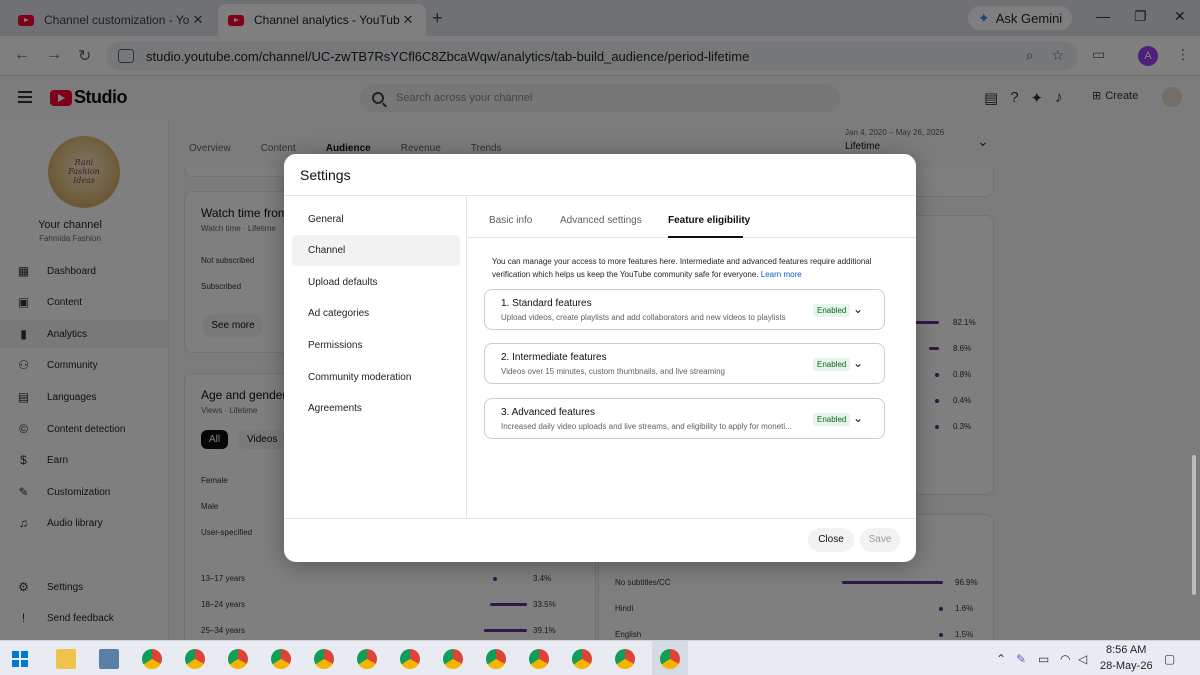  I want to click on settings-nav-permissions: Permissions, so click(376, 345).